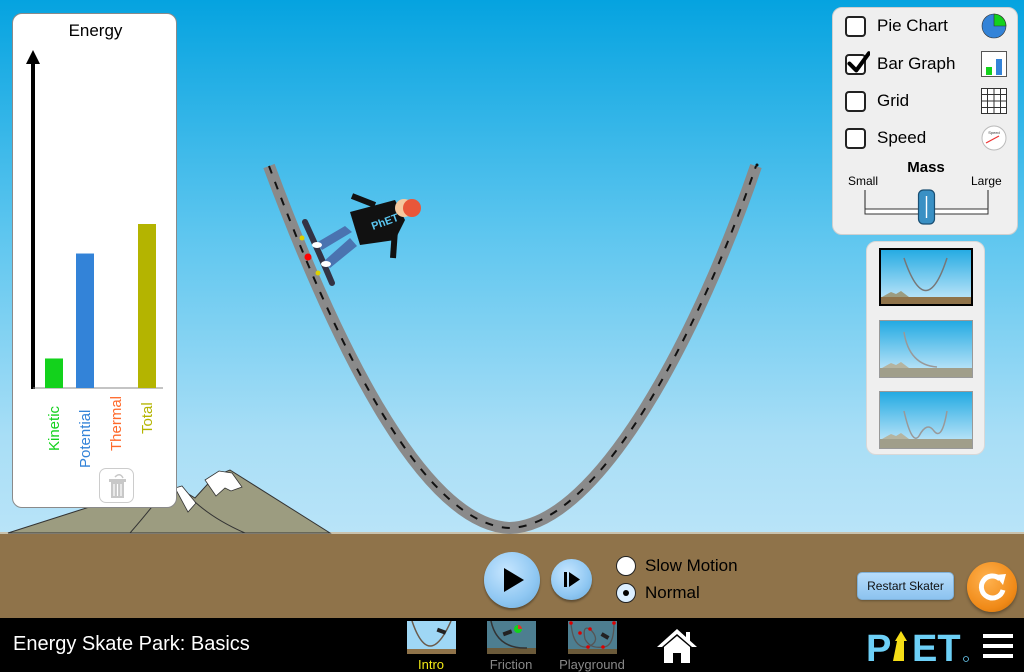 Image resolution: width=1024 pixels, height=672 pixels. I want to click on slow-motion-label: Slow Motion, so click(691, 565).